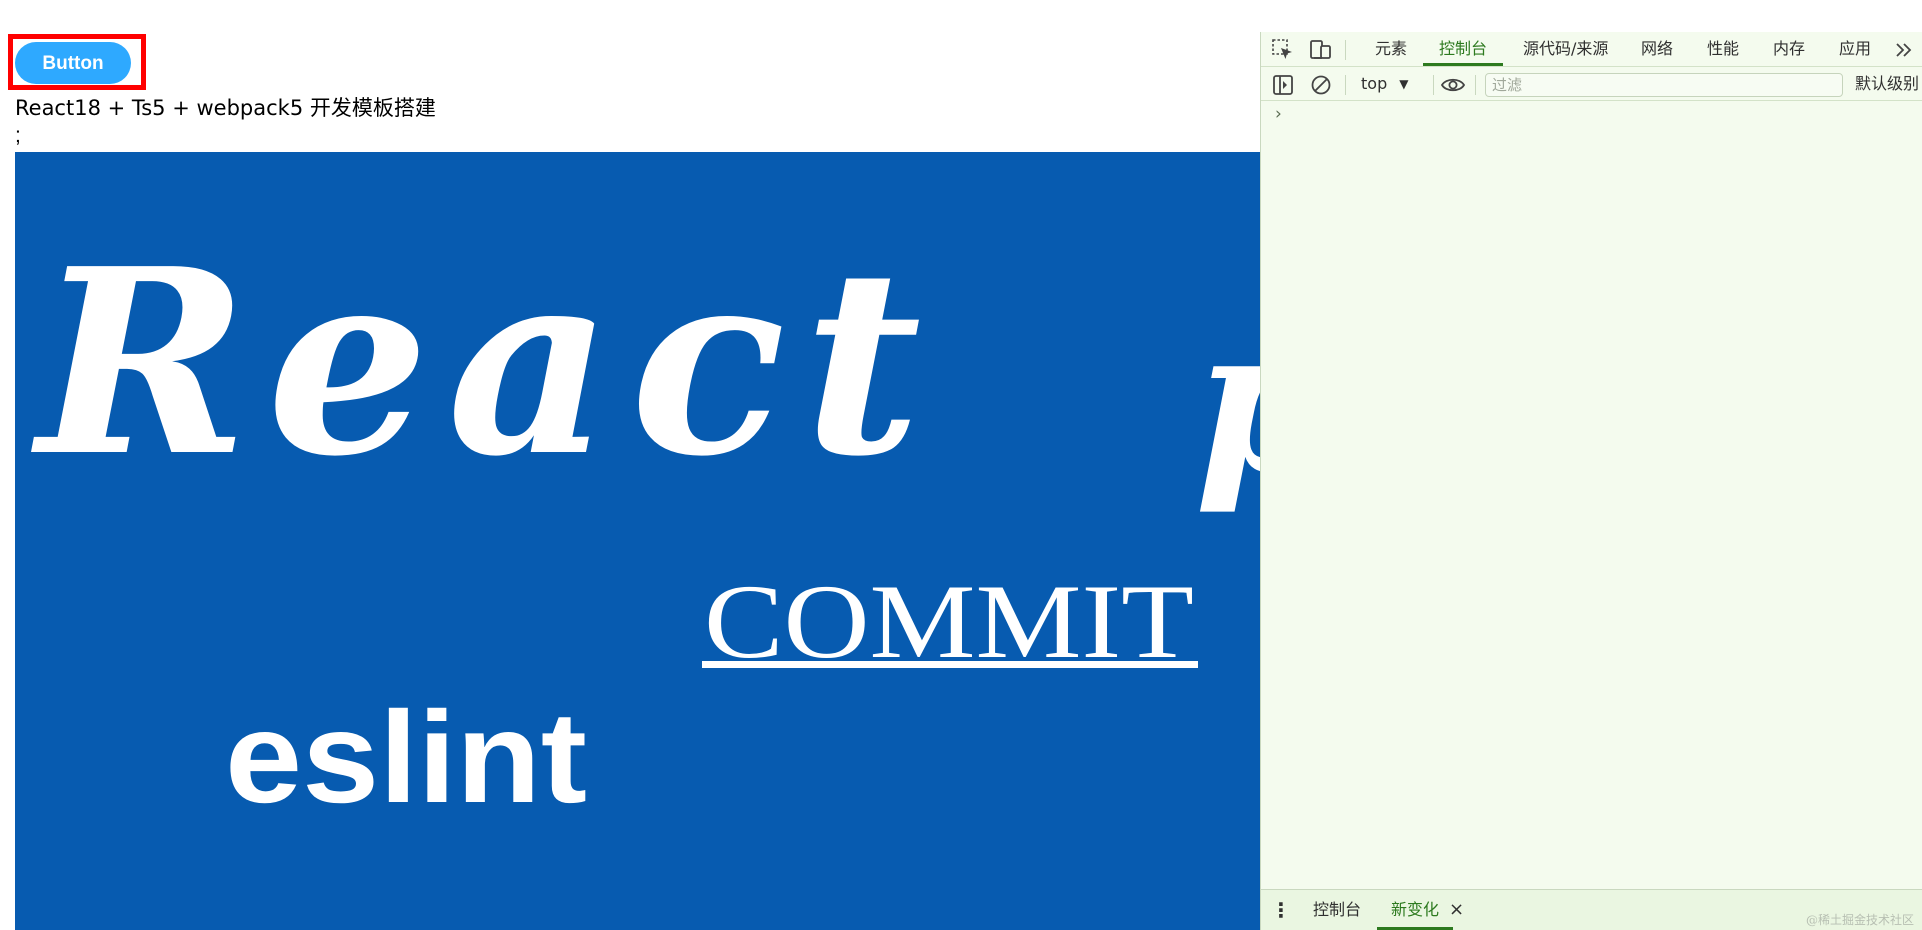 The image size is (1922, 930). I want to click on tab-performance: 性能, so click(1723, 49).